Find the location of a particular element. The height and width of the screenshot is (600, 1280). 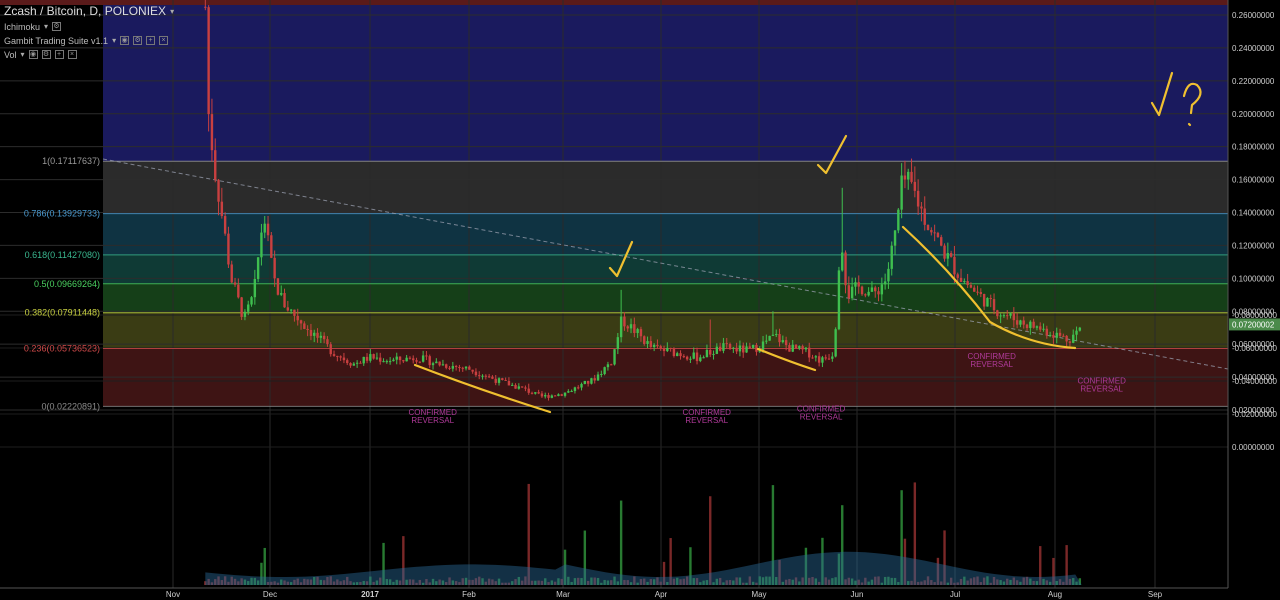

fib-band is located at coordinates (665, 269).